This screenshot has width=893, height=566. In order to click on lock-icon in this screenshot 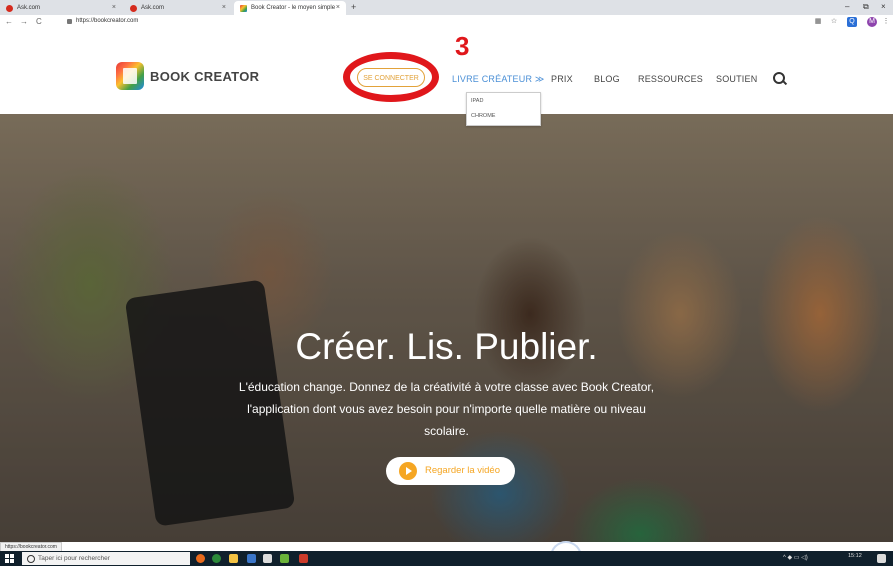, I will do `click(69, 21)`.